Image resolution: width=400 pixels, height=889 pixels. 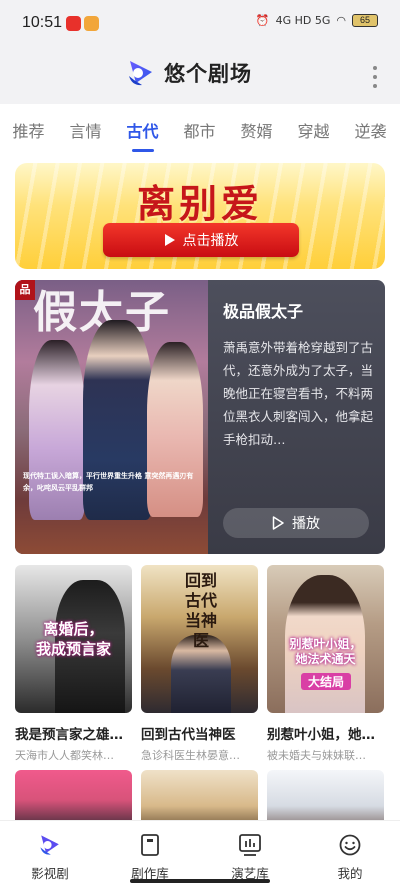 I want to click on smile-icon, so click(x=350, y=845).